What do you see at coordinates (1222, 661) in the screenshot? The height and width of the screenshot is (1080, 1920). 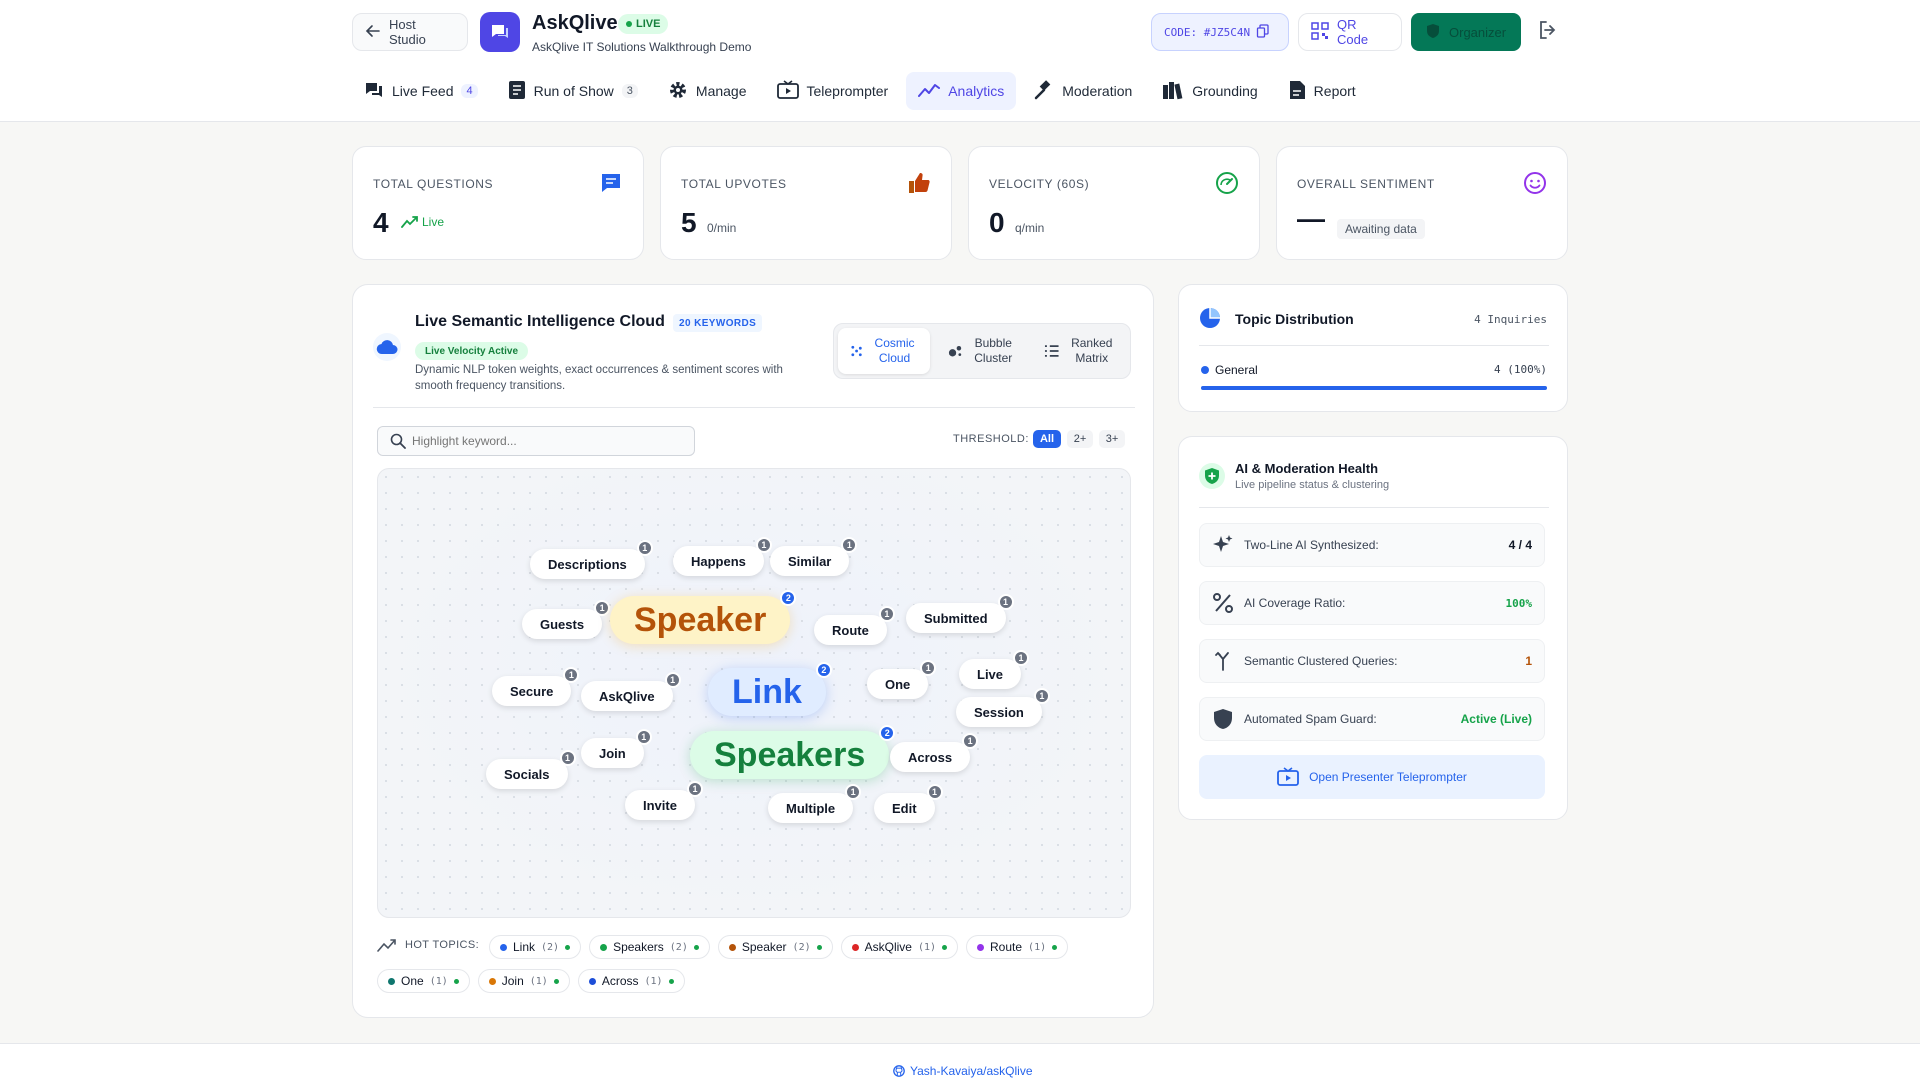 I see `merge-icon` at bounding box center [1222, 661].